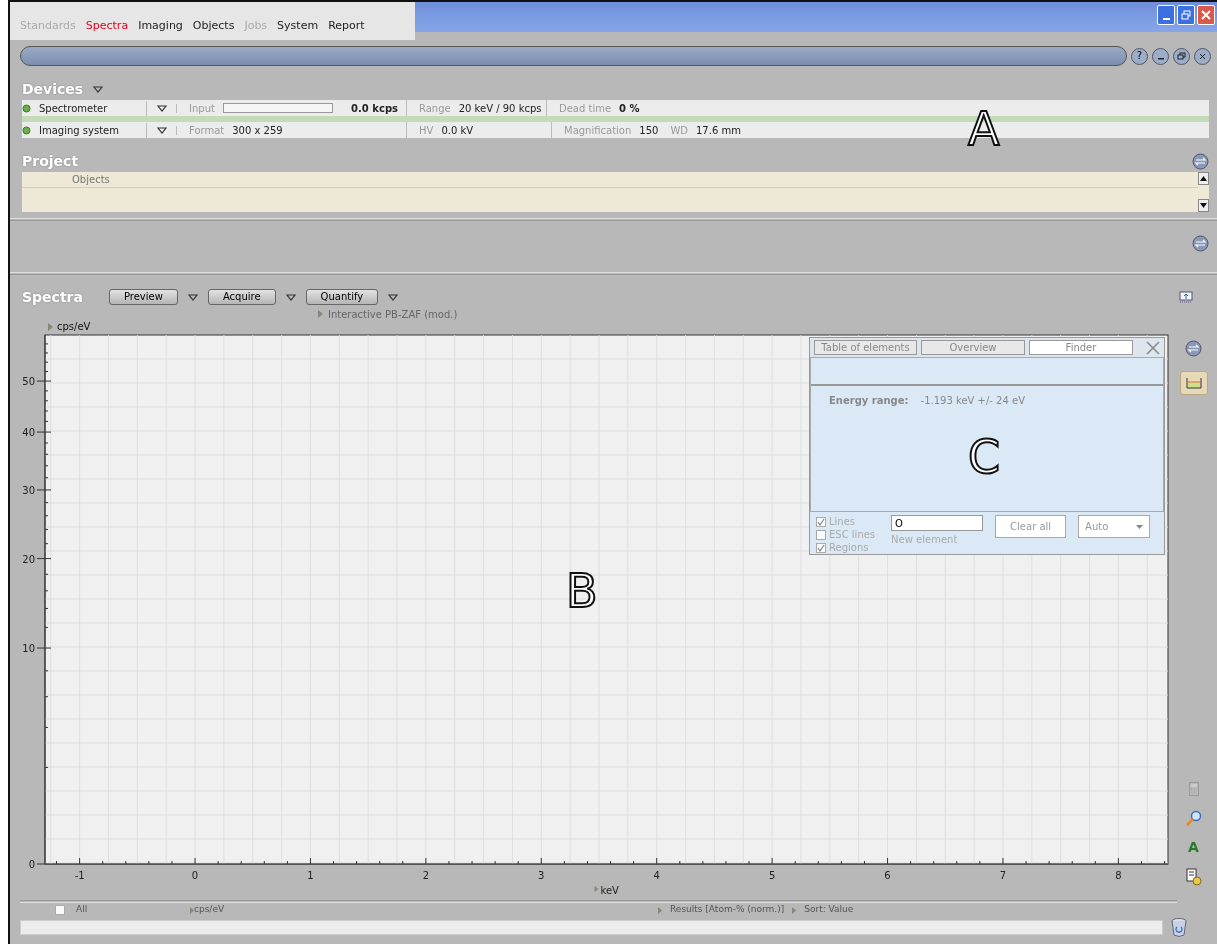 The image size is (1217, 944). What do you see at coordinates (28, 490) in the screenshot?
I see `tick-label: 30` at bounding box center [28, 490].